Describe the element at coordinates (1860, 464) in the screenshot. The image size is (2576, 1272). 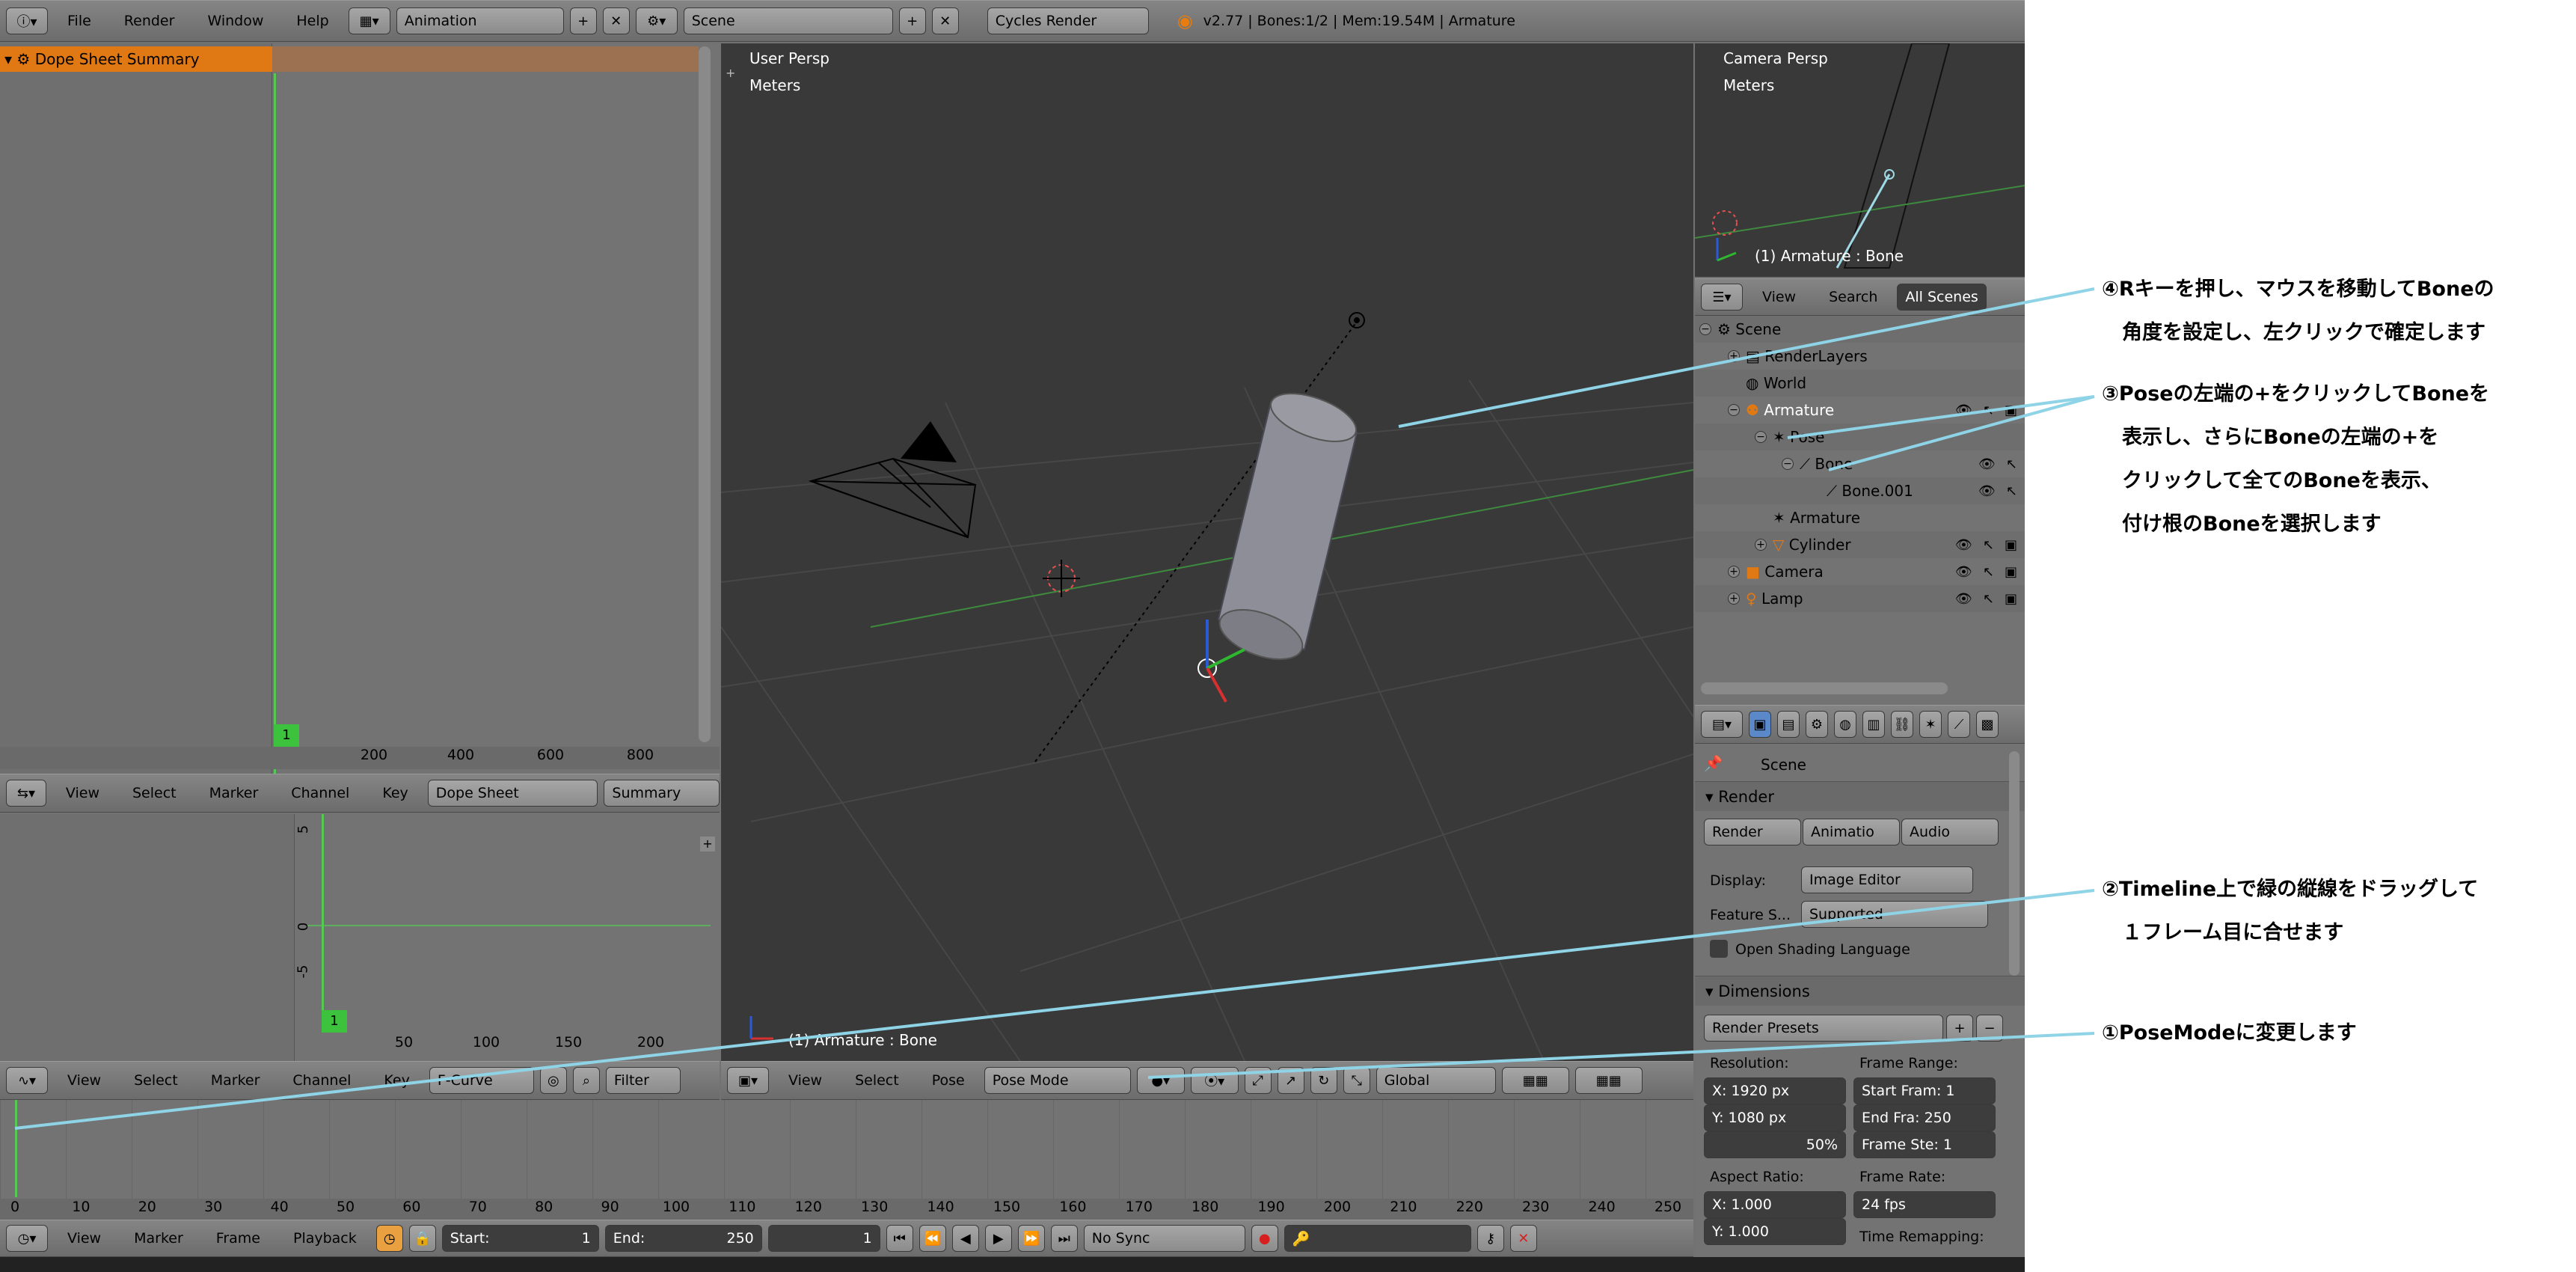
I see `outliner-item-bone: − ⟋ Bone 👁 ↖` at that location.